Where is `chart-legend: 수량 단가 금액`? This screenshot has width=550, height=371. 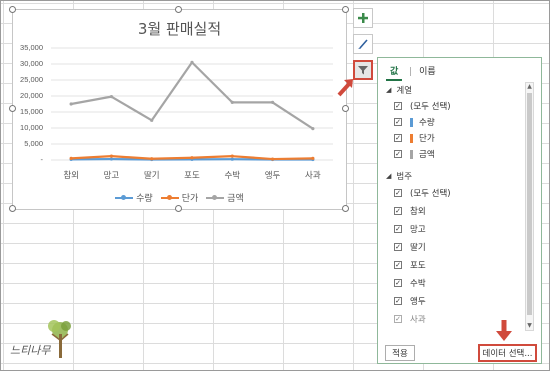 chart-legend: 수량 단가 금액 is located at coordinates (179, 197).